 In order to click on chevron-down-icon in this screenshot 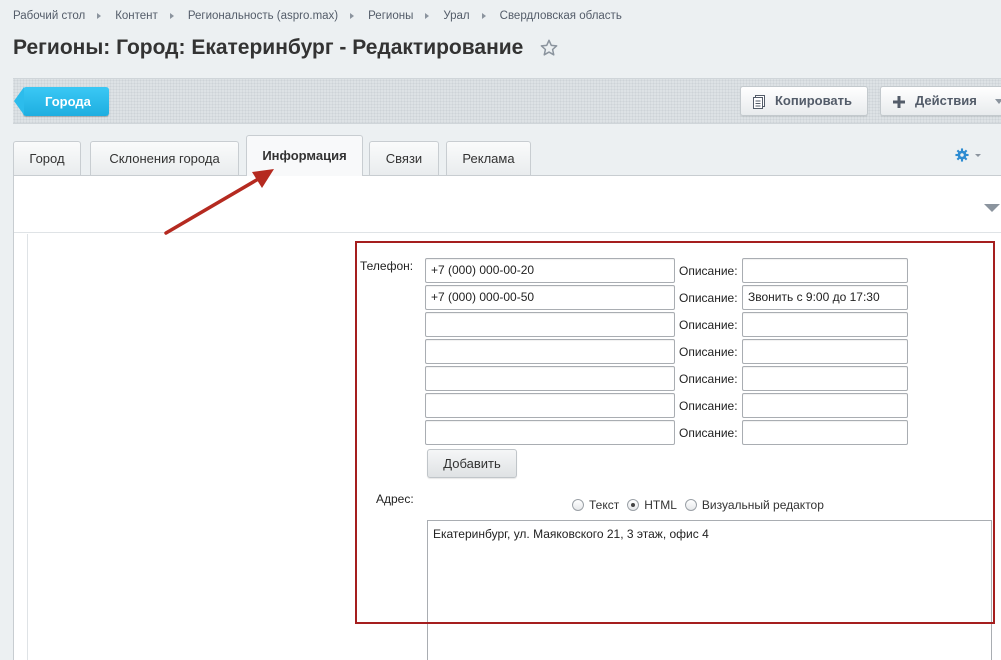, I will do `click(998, 101)`.